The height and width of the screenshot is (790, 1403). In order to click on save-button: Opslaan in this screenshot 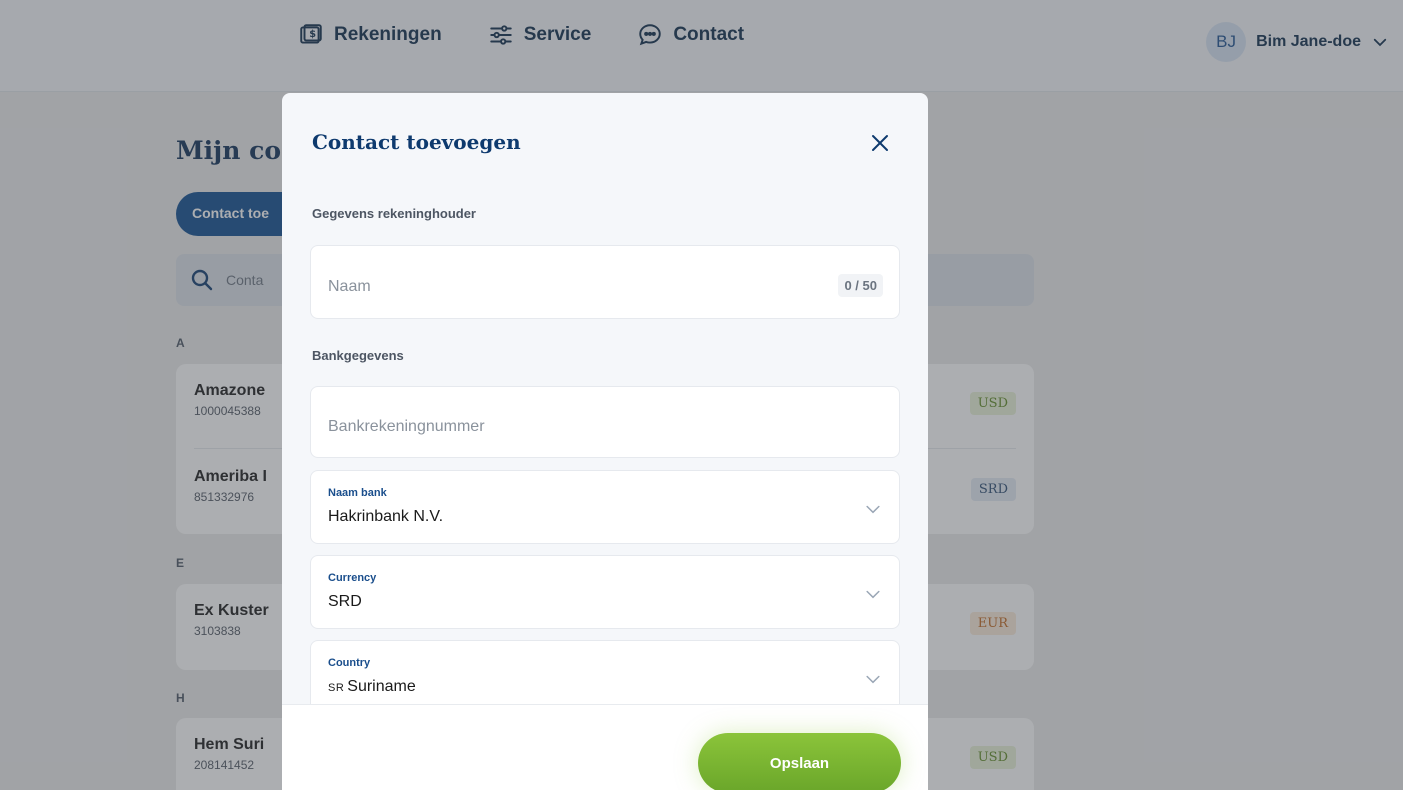, I will do `click(799, 761)`.